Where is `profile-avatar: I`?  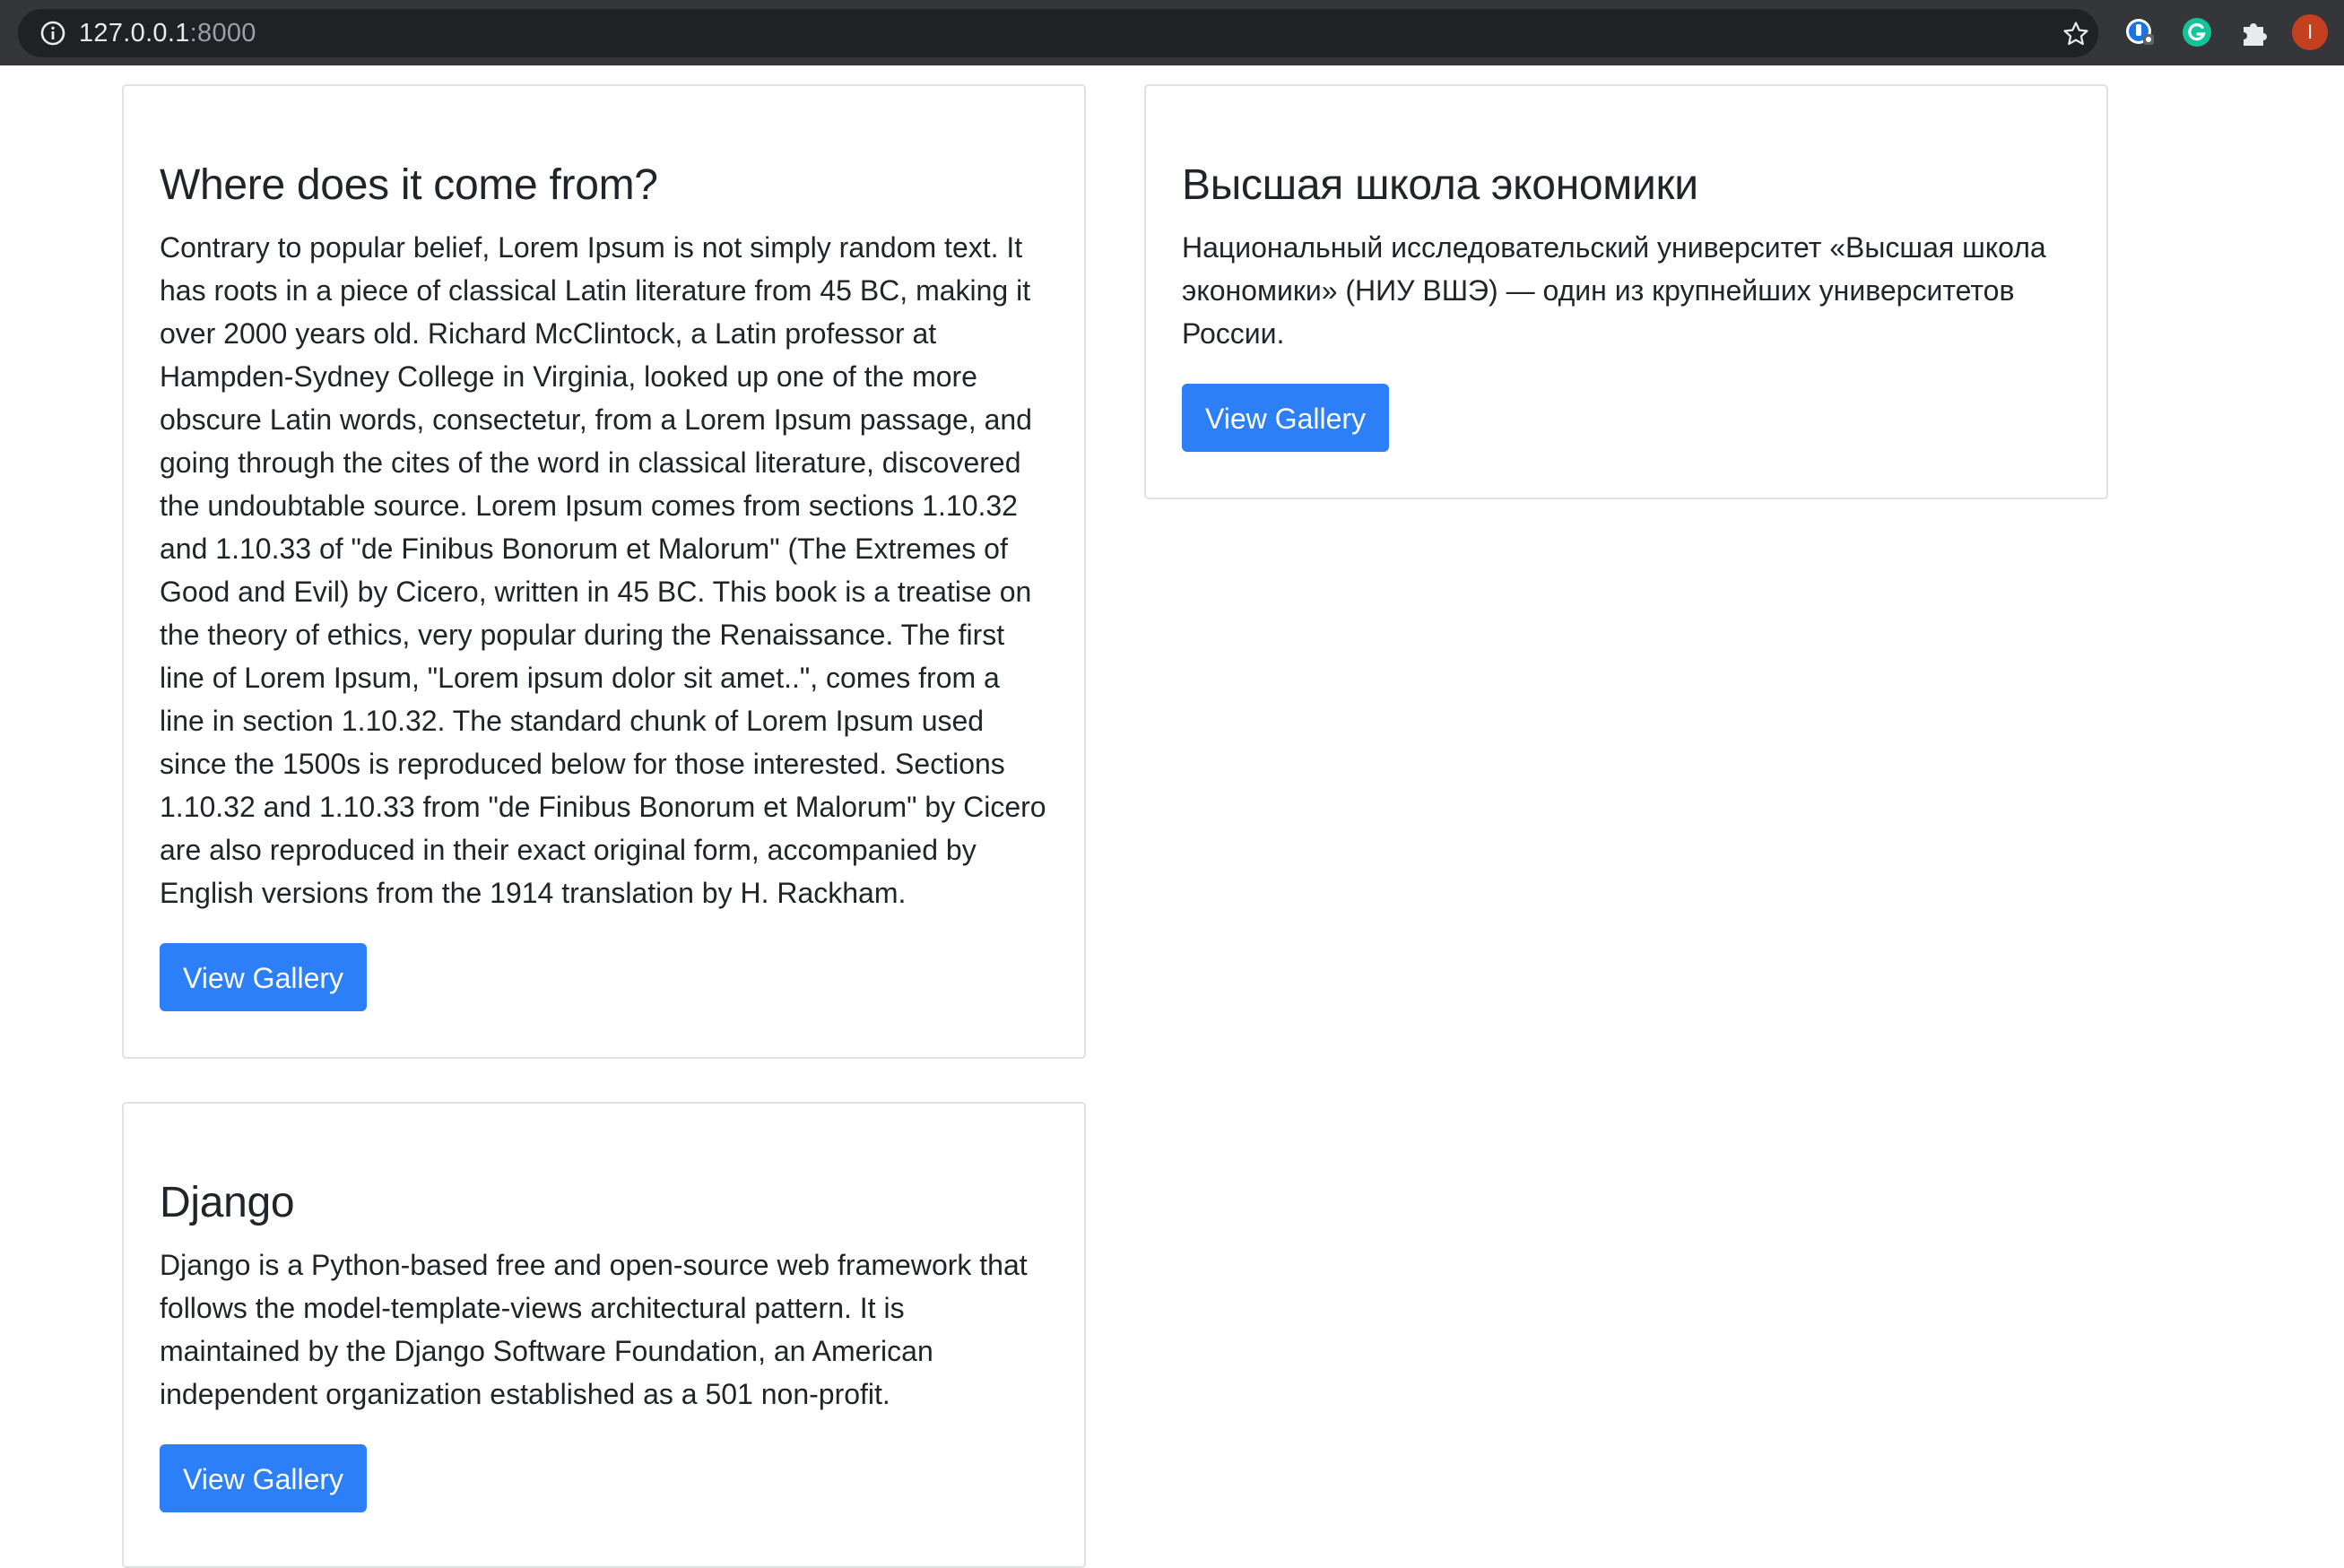
profile-avatar: I is located at coordinates (2310, 32).